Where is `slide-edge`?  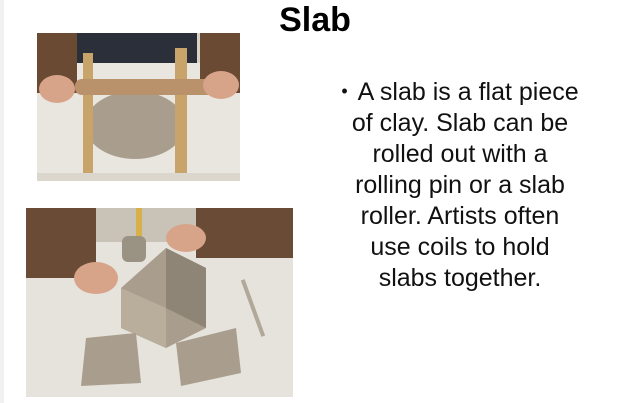
slide-edge is located at coordinates (2, 201).